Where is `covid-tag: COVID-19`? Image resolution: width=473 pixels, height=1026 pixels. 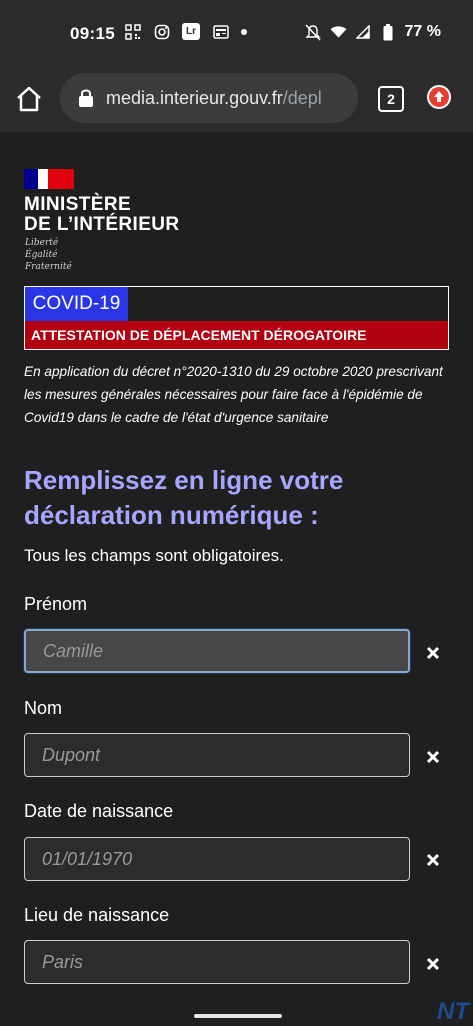
covid-tag: COVID-19 is located at coordinates (76, 304).